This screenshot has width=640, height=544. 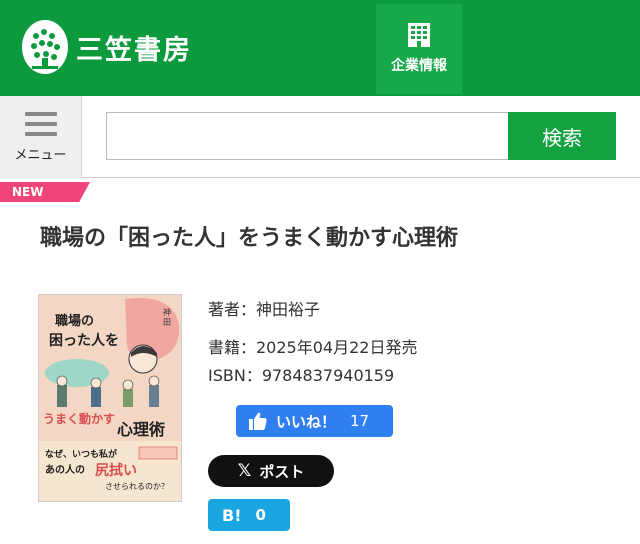 I want to click on hamburger-icon, so click(x=40, y=123).